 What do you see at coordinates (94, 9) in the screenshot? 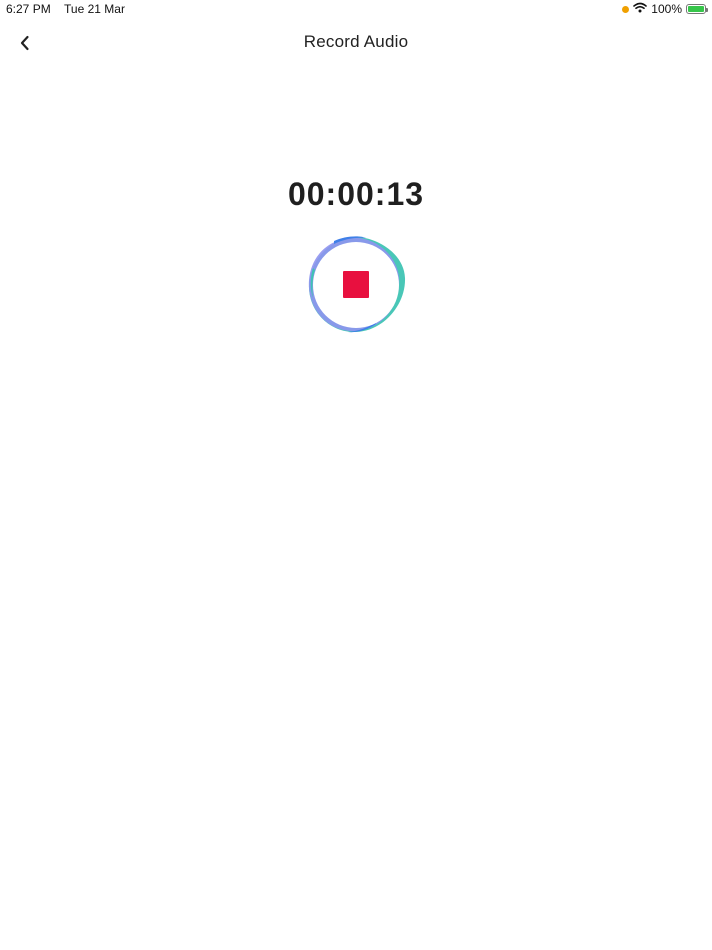
I see `status-date: Tue 21 Mar` at bounding box center [94, 9].